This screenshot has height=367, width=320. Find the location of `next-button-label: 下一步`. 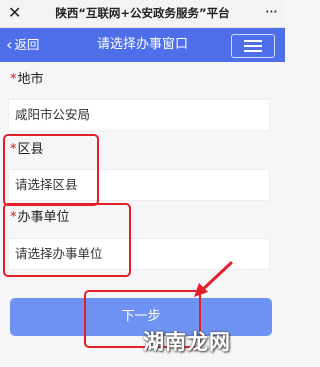

next-button-label: 下一步 is located at coordinates (141, 316).